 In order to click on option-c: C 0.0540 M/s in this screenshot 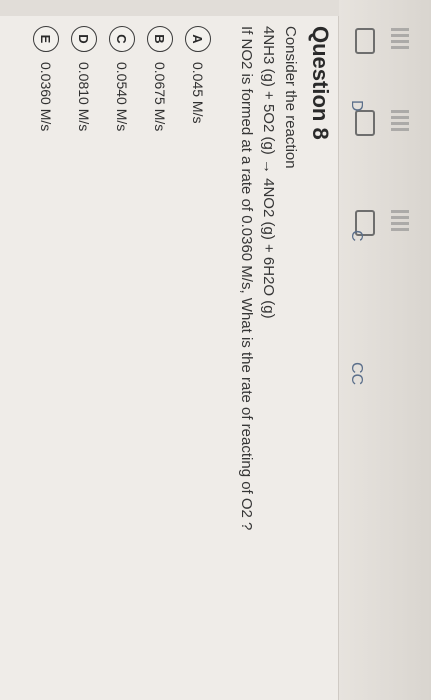, I will do `click(122, 326)`.